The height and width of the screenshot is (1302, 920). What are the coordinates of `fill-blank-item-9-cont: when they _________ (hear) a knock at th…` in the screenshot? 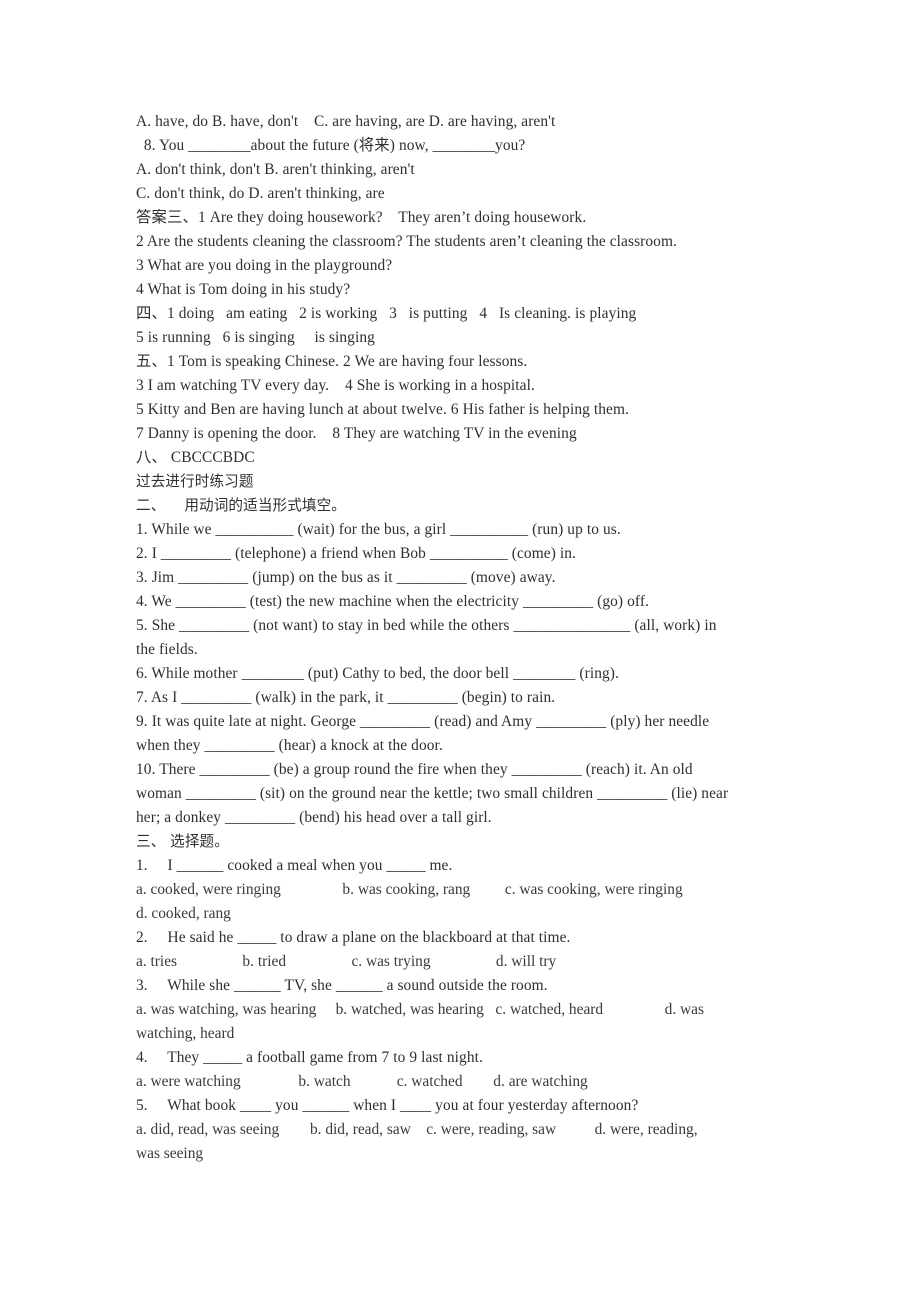 It's located at (289, 745).